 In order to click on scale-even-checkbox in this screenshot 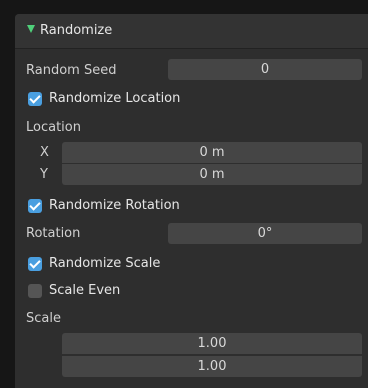, I will do `click(35, 291)`.